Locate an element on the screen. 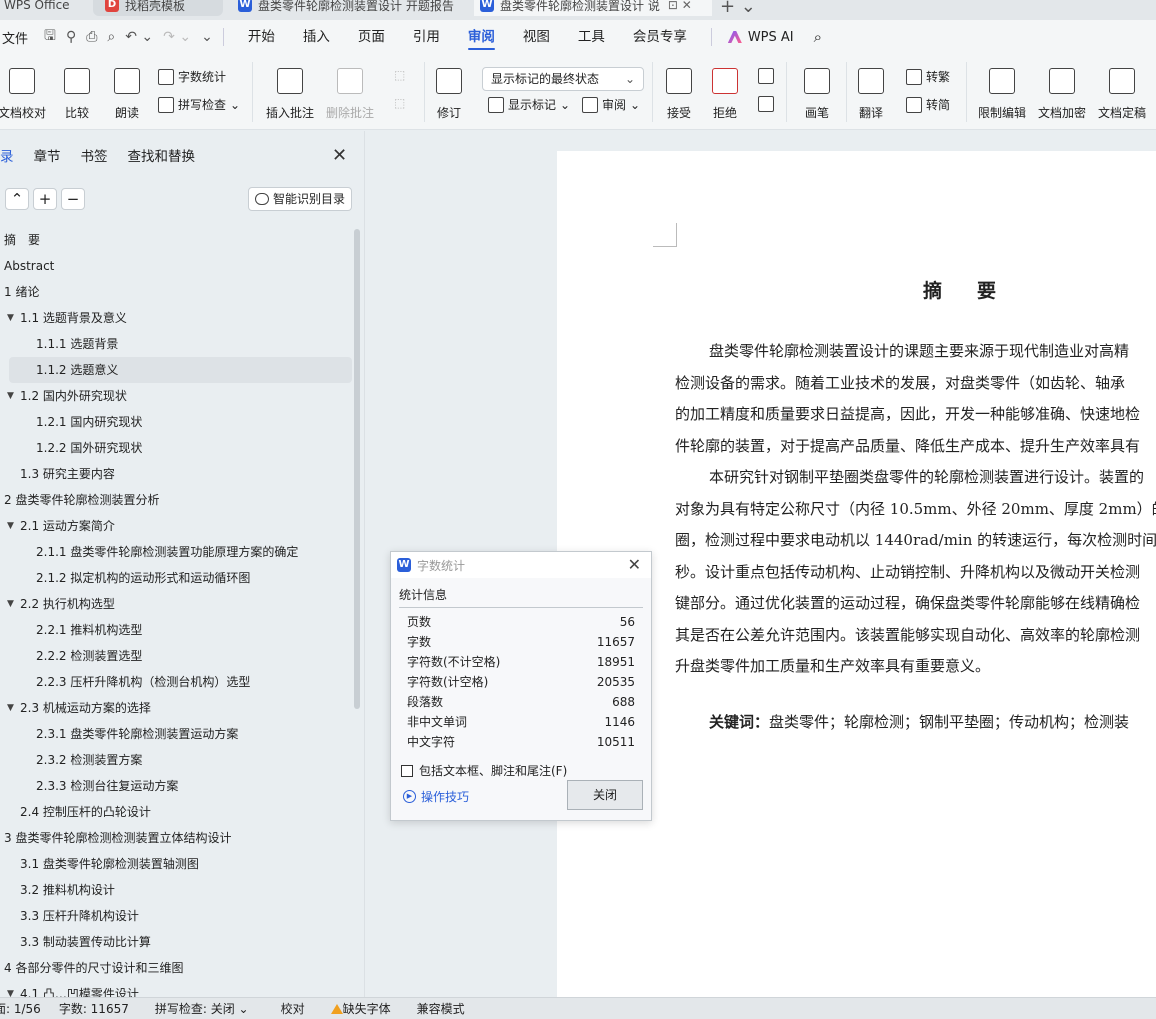  toc-item: 4 各部分零件的尺寸设计和三维图 is located at coordinates (176, 968).